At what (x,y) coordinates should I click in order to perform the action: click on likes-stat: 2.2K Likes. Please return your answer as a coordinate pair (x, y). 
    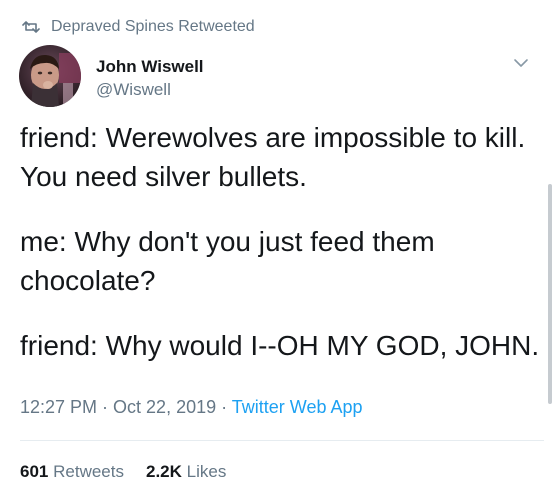
    Looking at the image, I should click on (186, 471).